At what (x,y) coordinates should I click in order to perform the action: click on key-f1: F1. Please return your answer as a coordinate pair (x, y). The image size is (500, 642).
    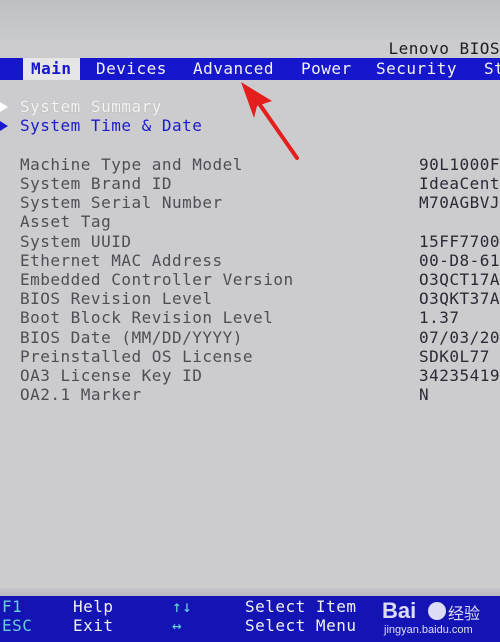
    Looking at the image, I should click on (12, 606).